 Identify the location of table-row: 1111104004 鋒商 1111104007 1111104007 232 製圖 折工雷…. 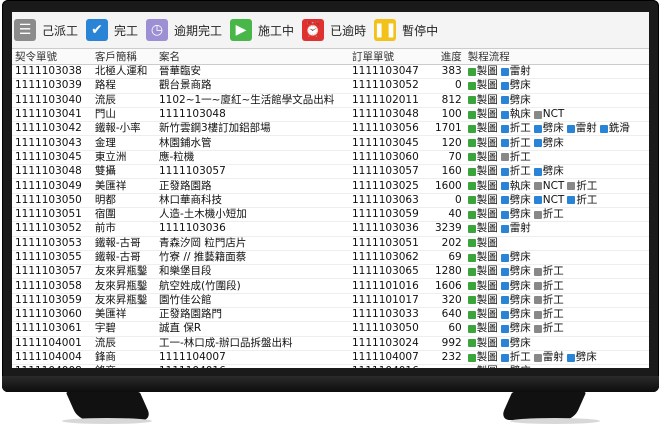
(330, 358).